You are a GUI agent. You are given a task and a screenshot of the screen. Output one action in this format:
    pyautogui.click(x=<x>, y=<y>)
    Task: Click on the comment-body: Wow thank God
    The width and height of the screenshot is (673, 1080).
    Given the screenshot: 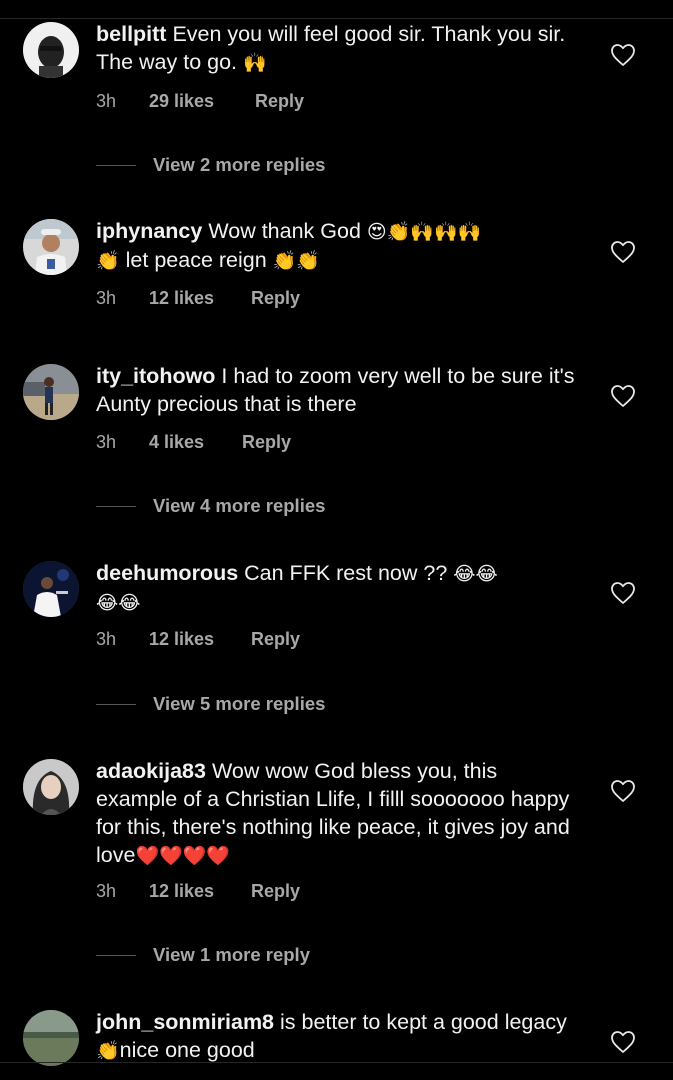 What is the action you would take?
    pyautogui.click(x=284, y=231)
    